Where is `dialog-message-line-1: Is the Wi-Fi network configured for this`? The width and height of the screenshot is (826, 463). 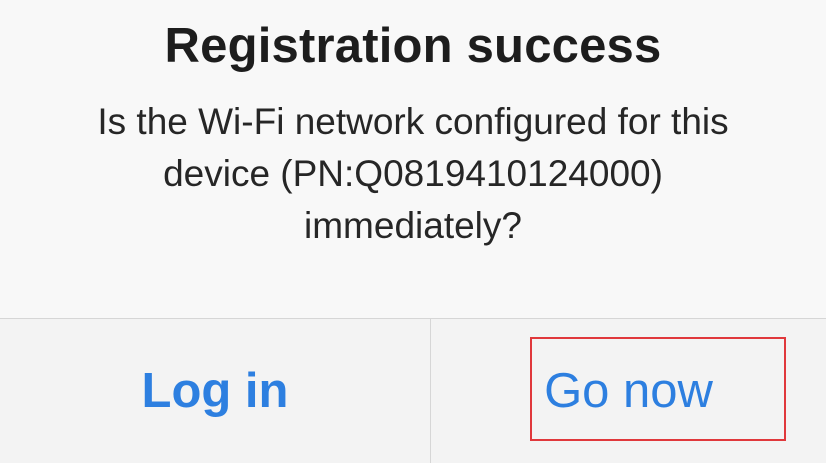
dialog-message-line-1: Is the Wi-Fi network configured for this is located at coordinates (413, 121).